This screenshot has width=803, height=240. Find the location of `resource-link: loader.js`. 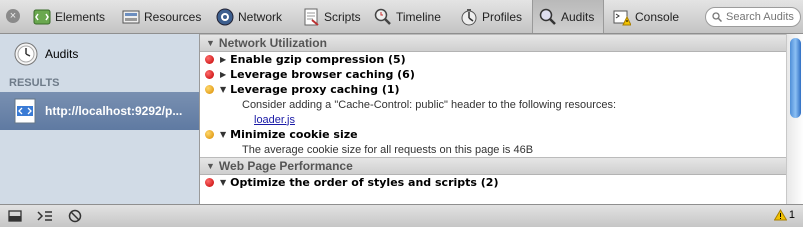

resource-link: loader.js is located at coordinates (268, 120).